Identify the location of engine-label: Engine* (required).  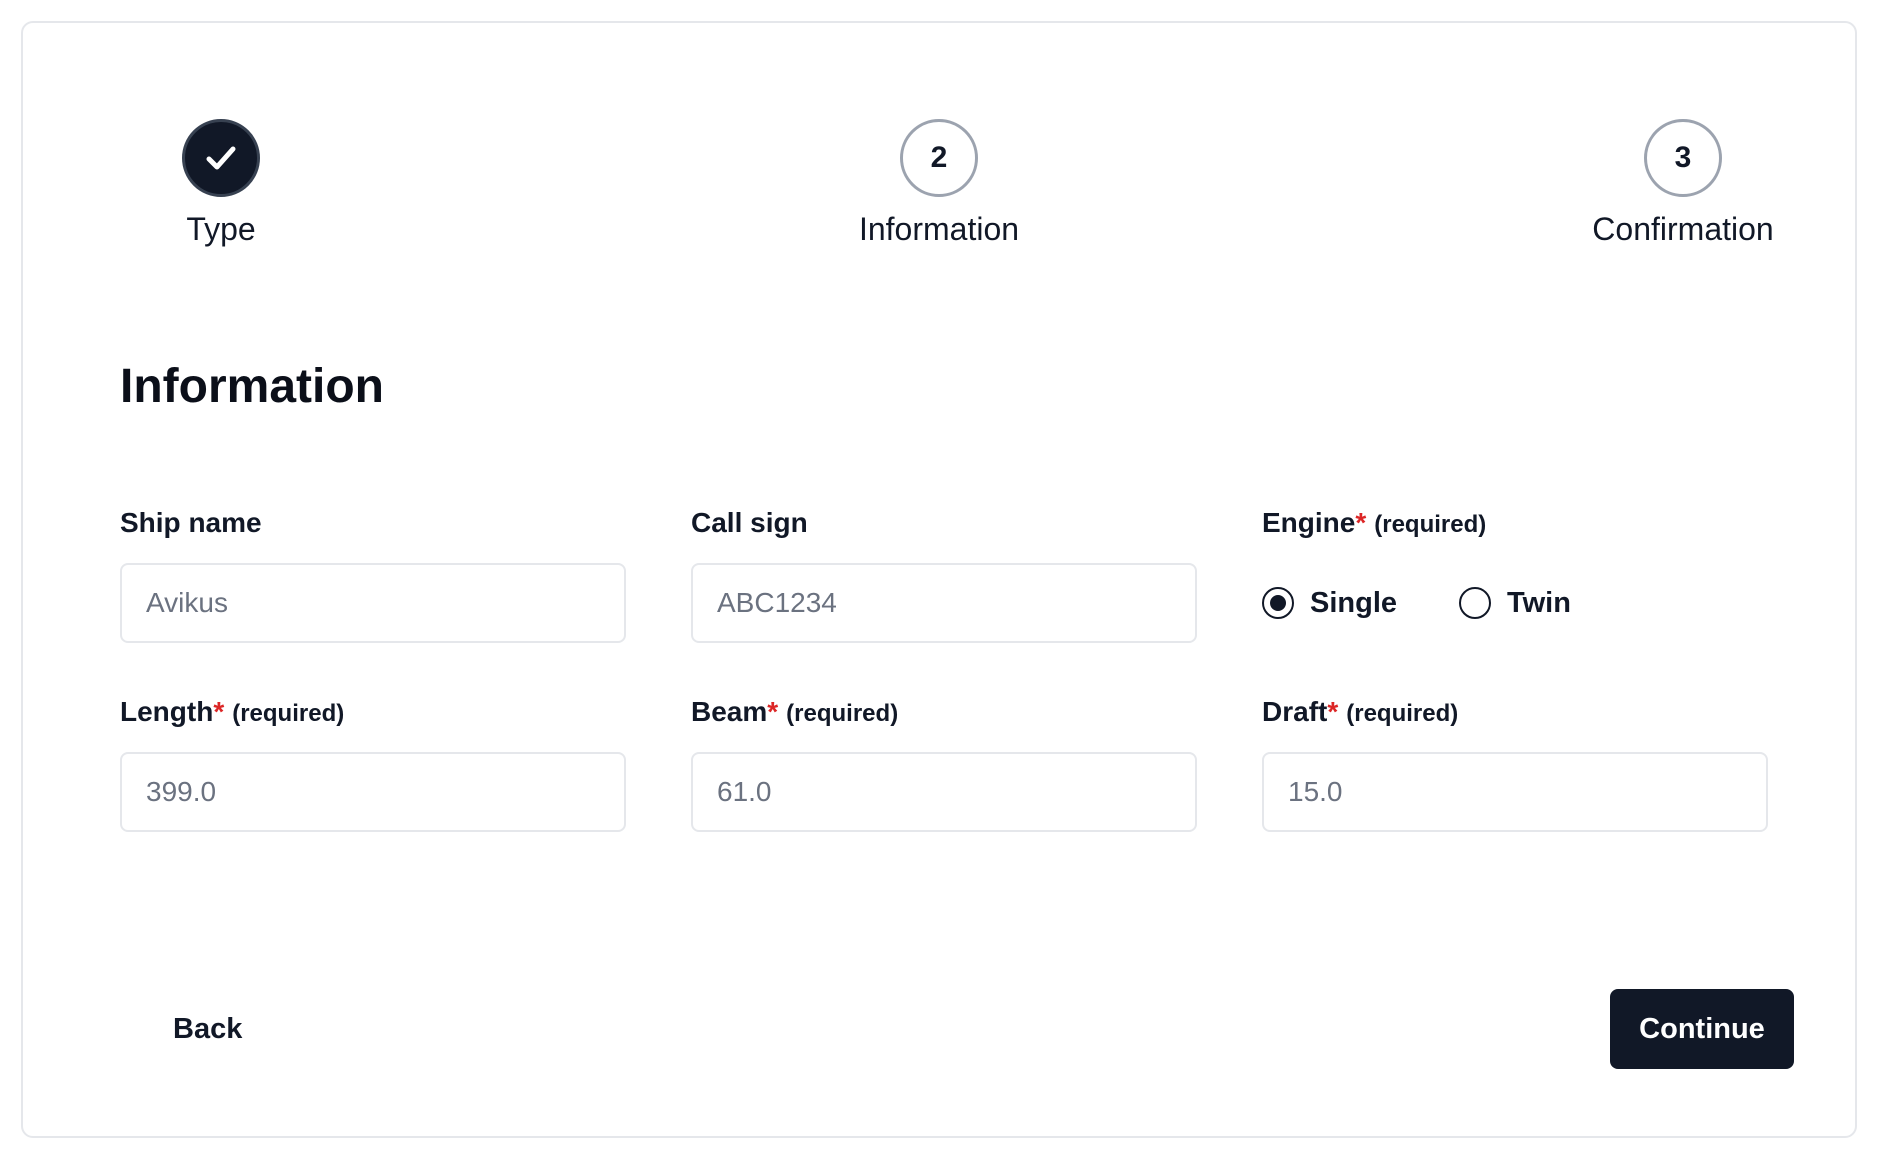
(1374, 522).